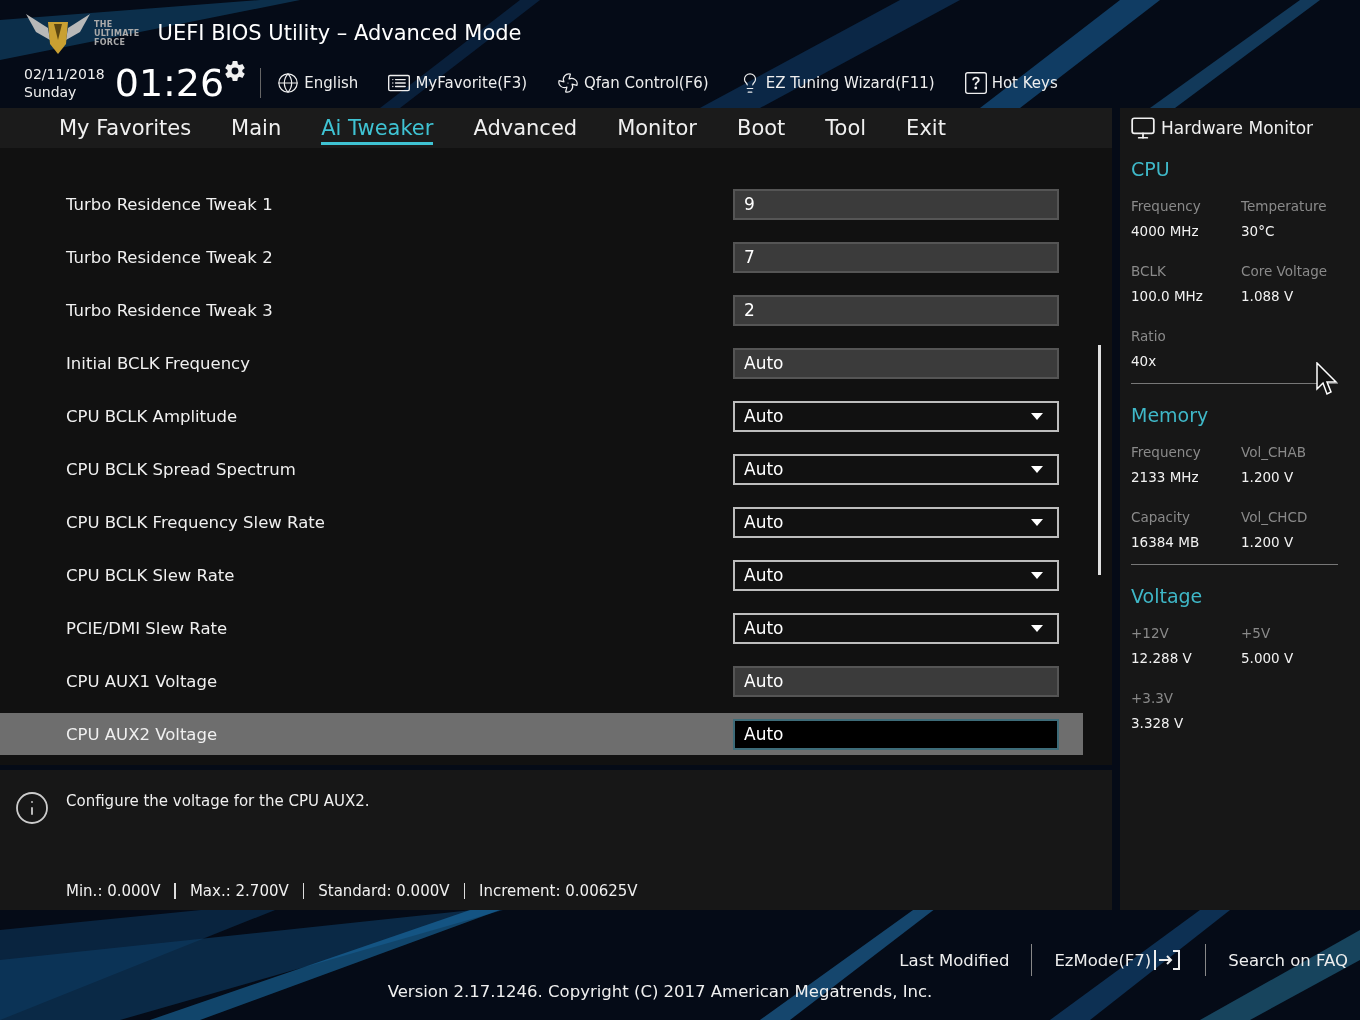 This screenshot has width=1360, height=1020. What do you see at coordinates (399, 83) in the screenshot?
I see `list-icon` at bounding box center [399, 83].